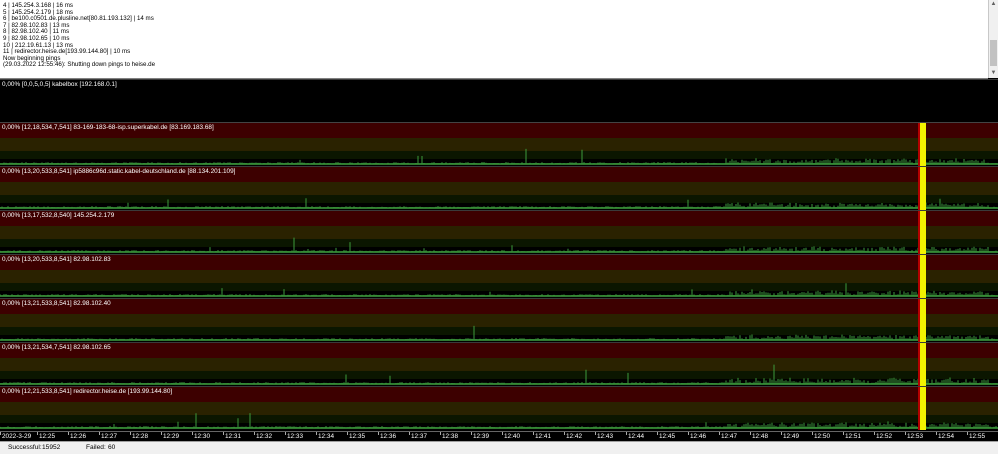 The width and height of the screenshot is (998, 454). I want to click on axis-tick-label: 12:31, so click(233, 436).